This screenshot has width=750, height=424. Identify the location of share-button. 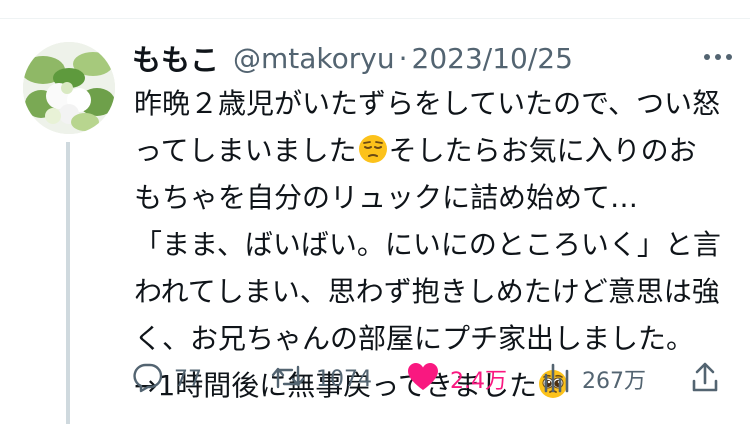
(705, 379).